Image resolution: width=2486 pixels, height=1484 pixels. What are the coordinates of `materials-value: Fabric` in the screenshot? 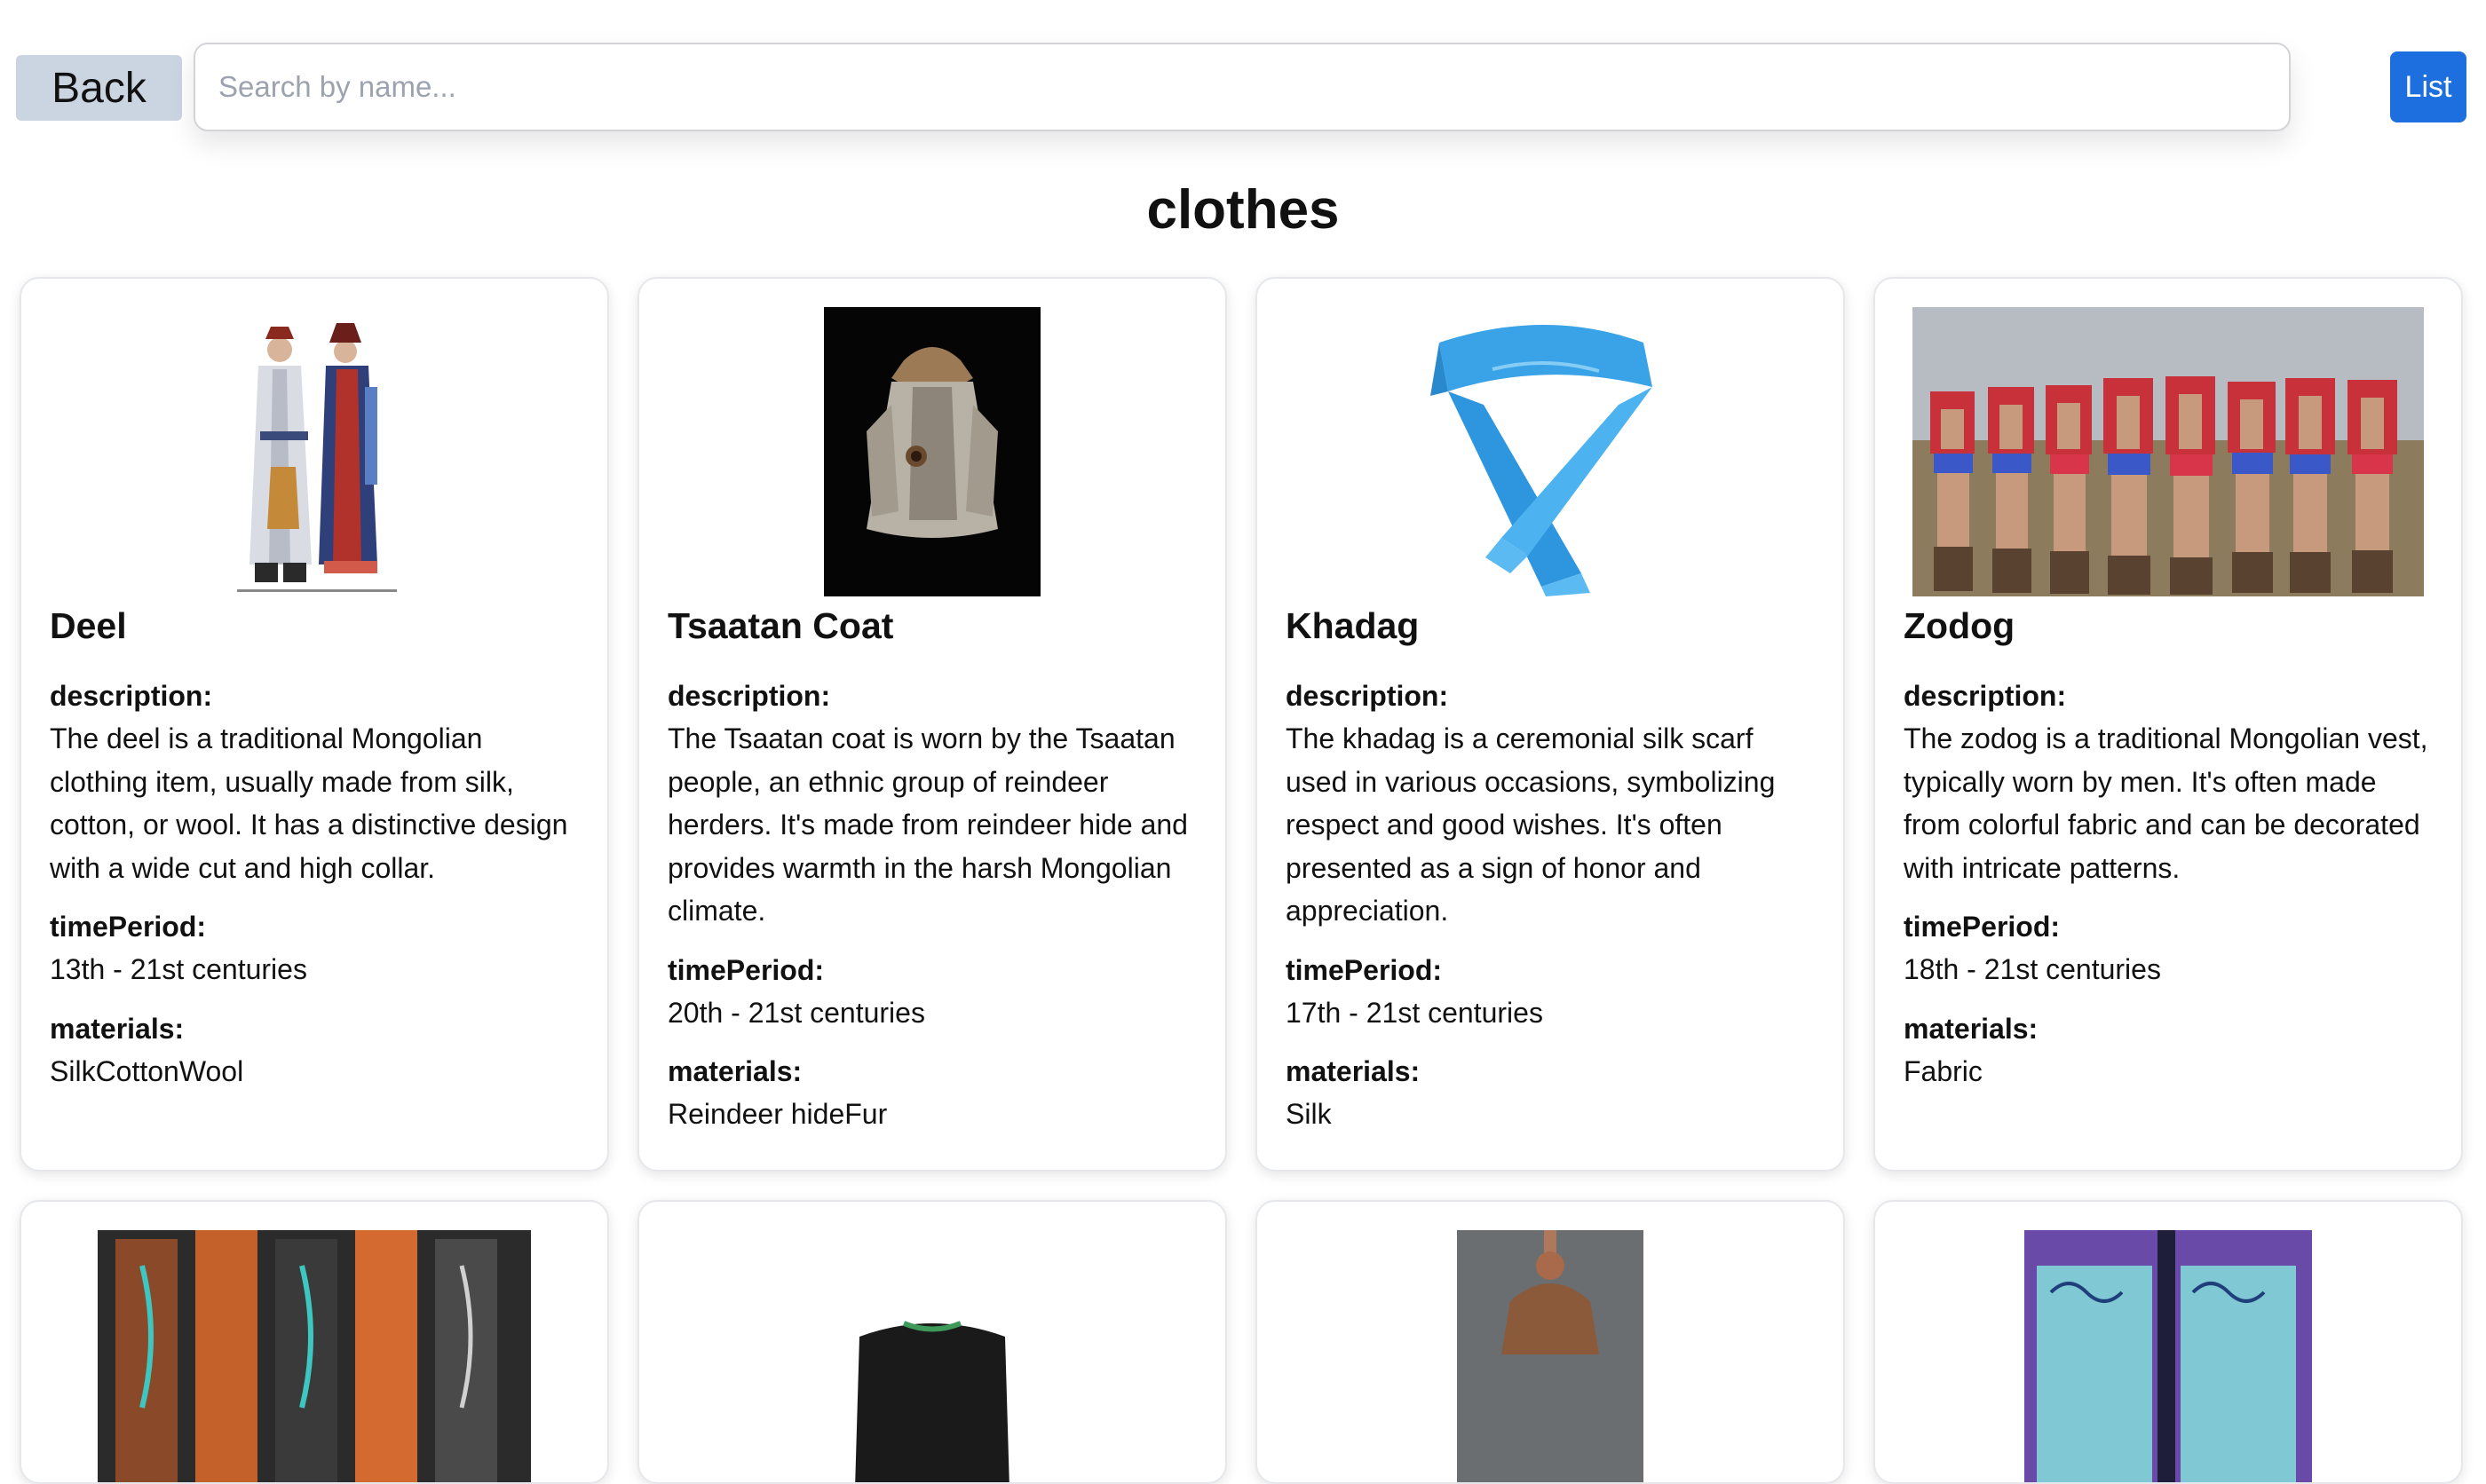 It's located at (1943, 1071).